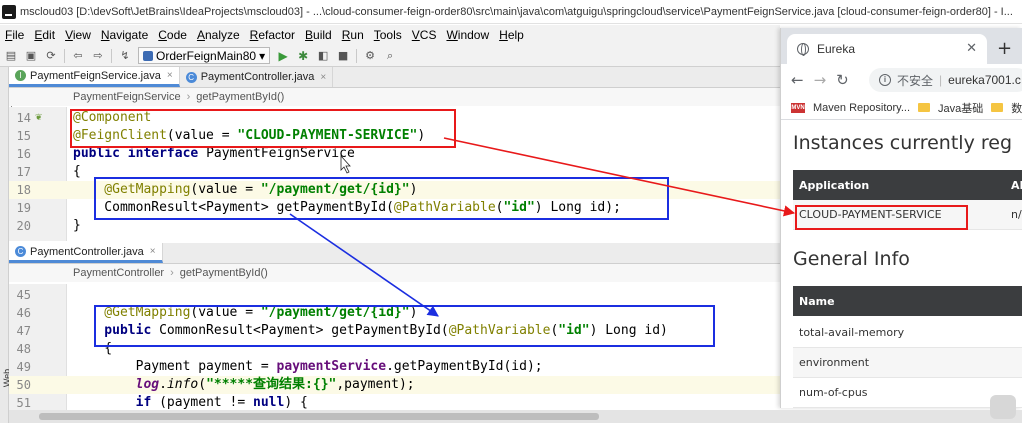  Describe the element at coordinates (971, 48) in the screenshot. I see `close-icon: ✕` at that location.